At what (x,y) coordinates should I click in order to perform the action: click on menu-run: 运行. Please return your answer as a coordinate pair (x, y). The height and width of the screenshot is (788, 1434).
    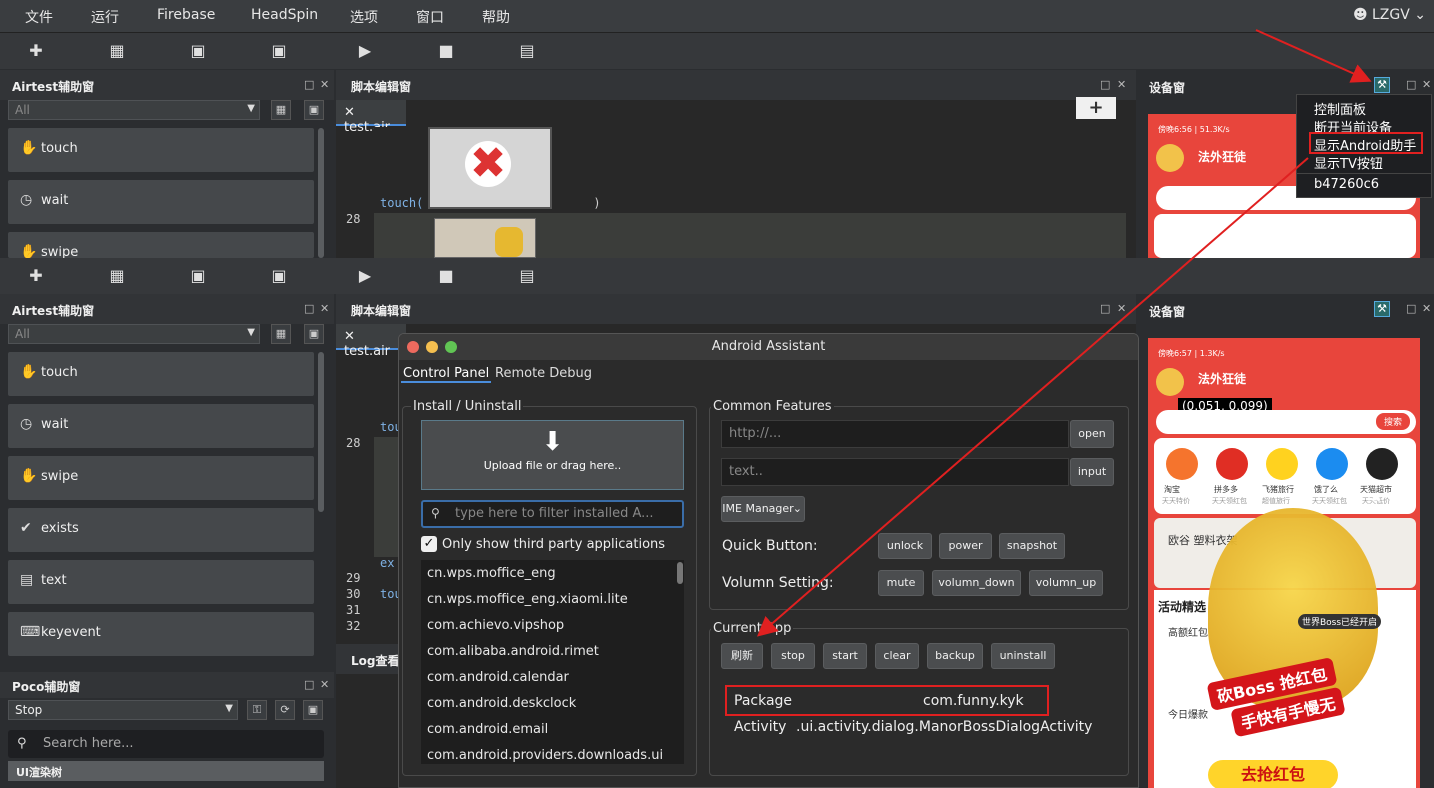
    Looking at the image, I should click on (105, 17).